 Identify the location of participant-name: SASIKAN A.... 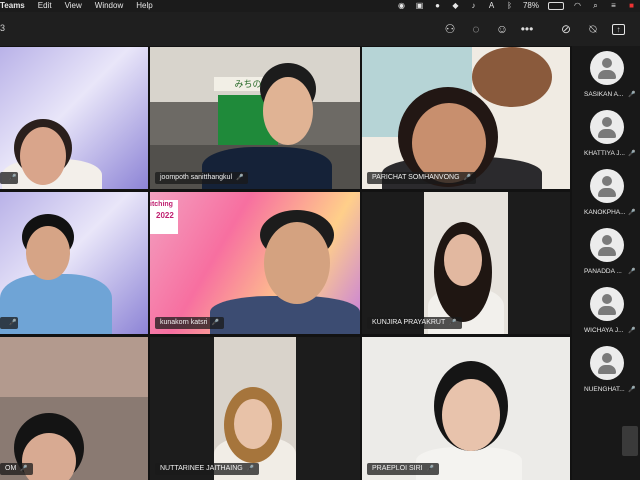
(604, 94).